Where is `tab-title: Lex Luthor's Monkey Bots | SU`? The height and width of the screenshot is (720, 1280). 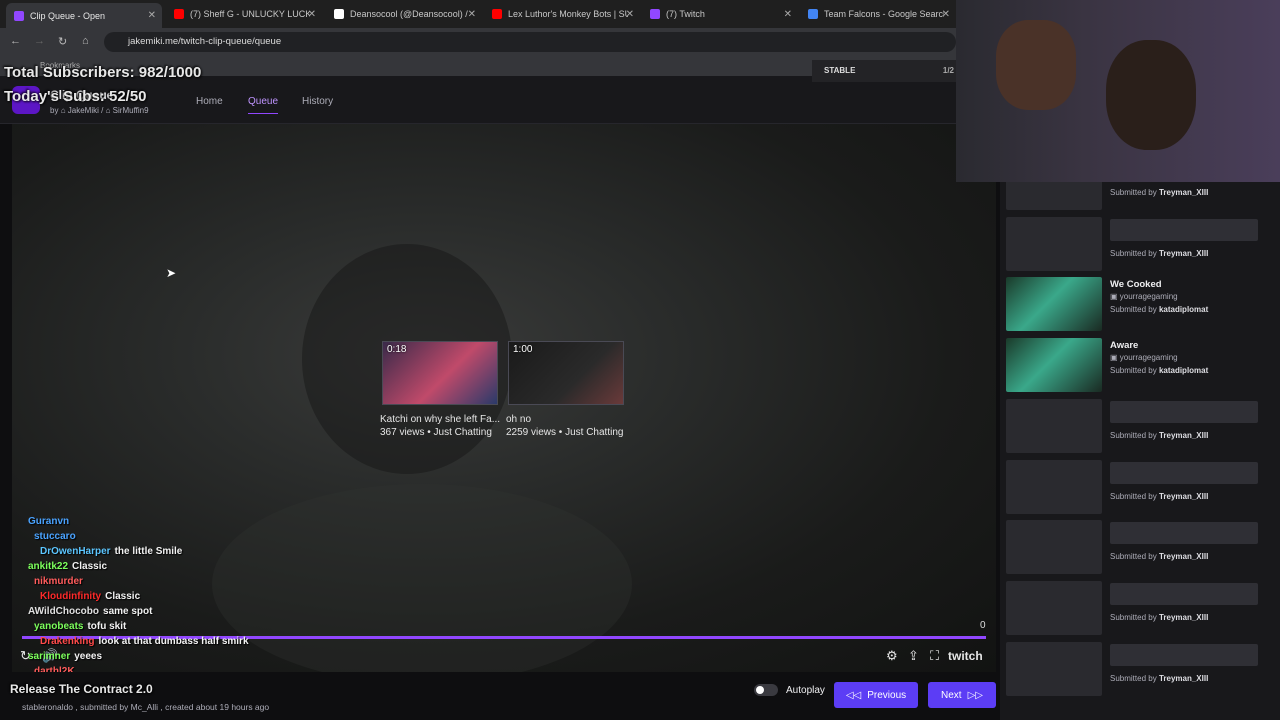
tab-title: Lex Luthor's Monkey Bots | SU is located at coordinates (568, 14).